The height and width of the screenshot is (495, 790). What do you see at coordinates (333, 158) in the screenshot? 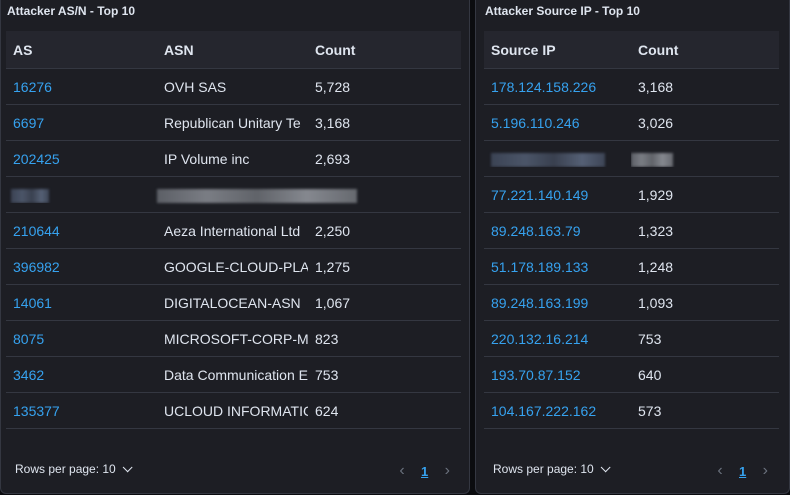
I see `count-value: 2,693` at bounding box center [333, 158].